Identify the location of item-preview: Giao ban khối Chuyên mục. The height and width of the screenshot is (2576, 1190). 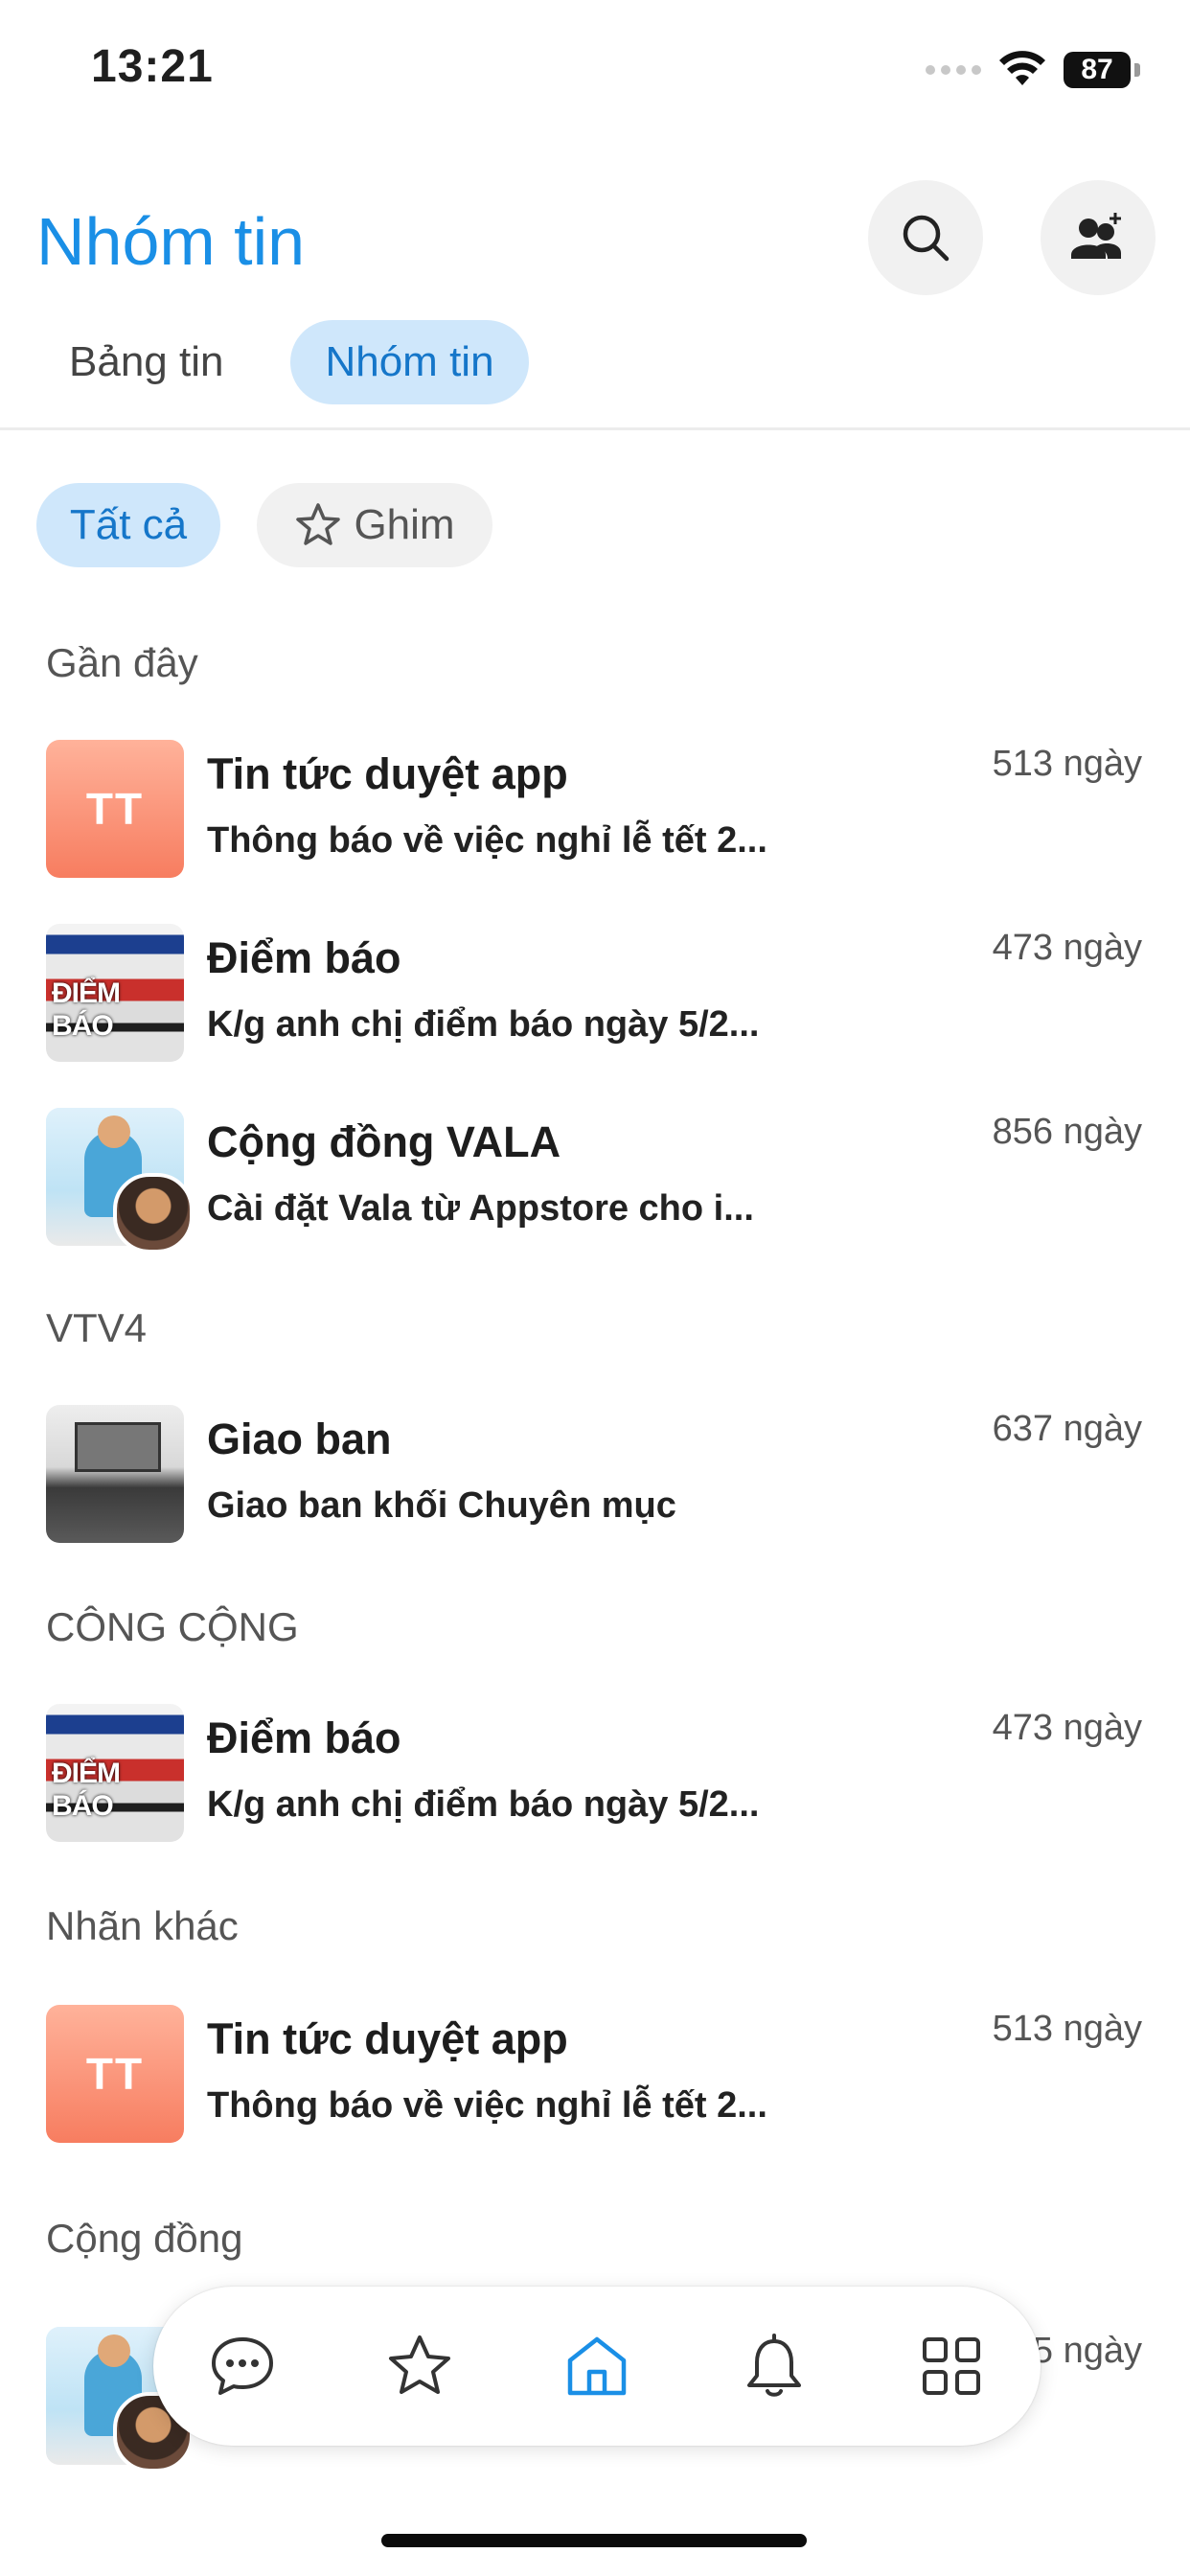
(442, 1506).